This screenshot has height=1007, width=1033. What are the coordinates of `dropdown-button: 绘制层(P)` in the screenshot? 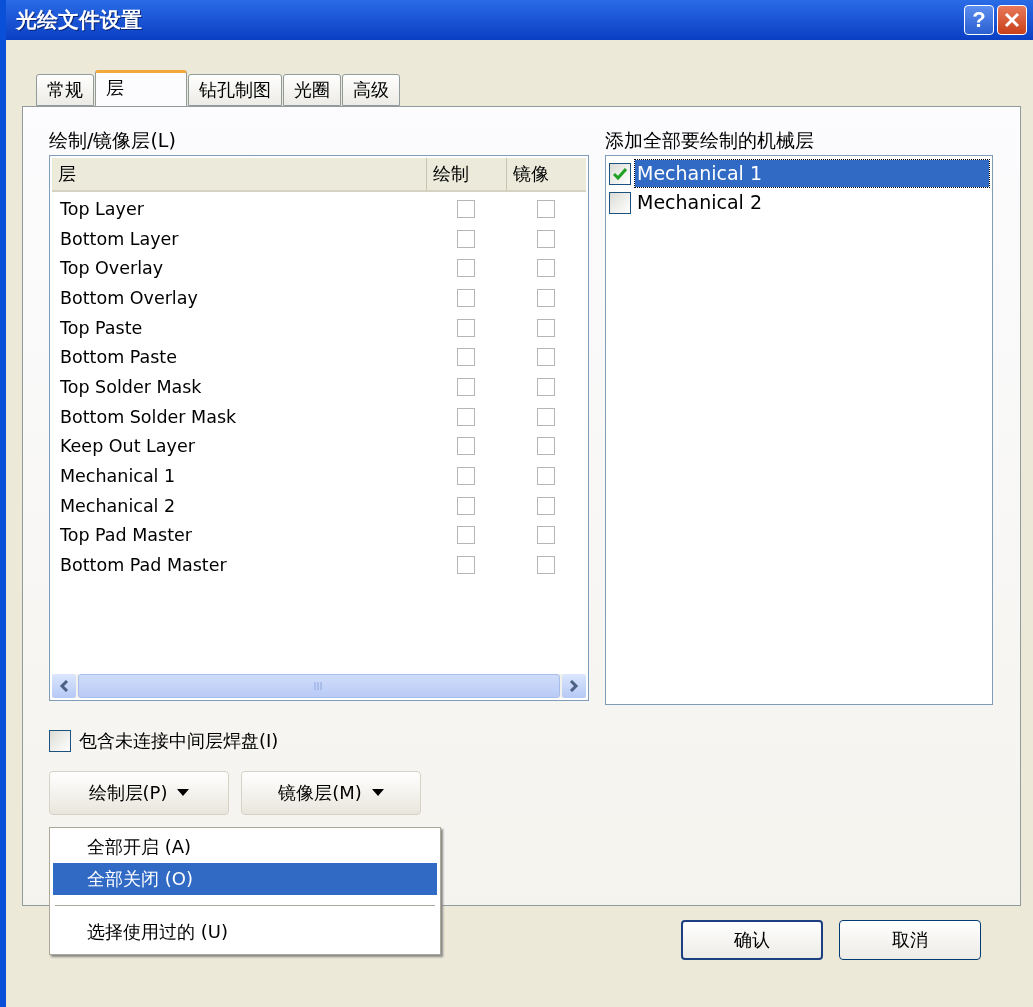 It's located at (139, 793).